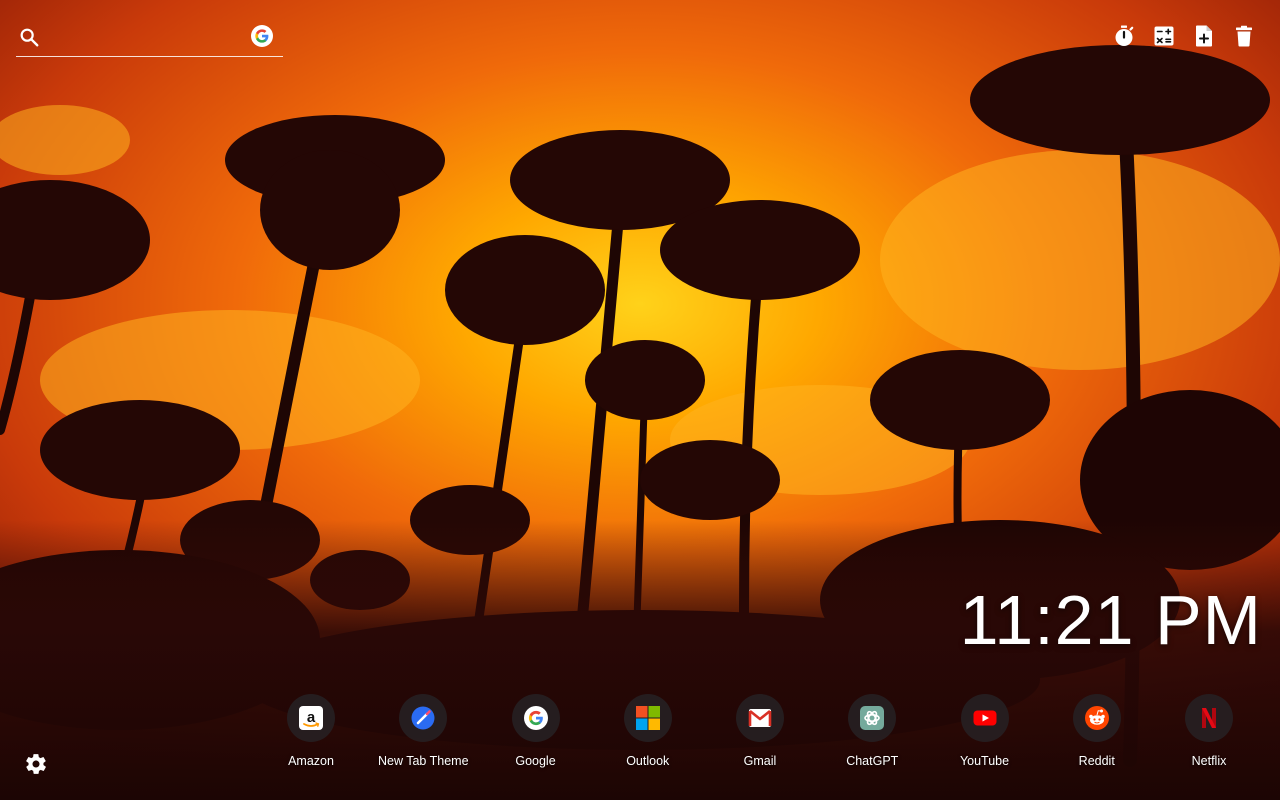 This screenshot has width=1280, height=800. I want to click on shortcut-youtube: YouTube, so click(985, 731).